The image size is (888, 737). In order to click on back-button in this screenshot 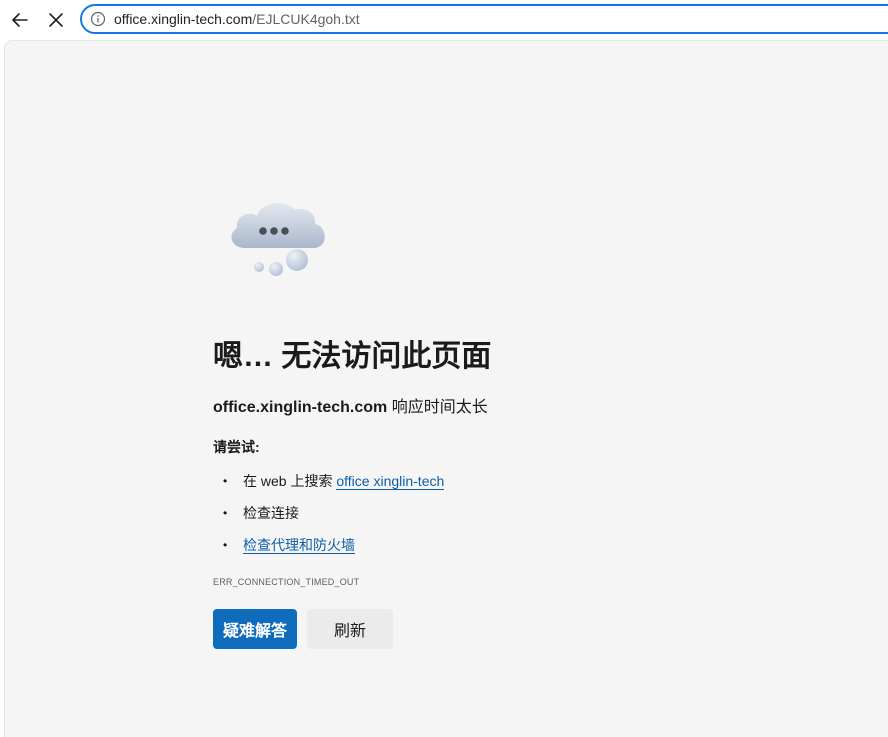, I will do `click(20, 20)`.